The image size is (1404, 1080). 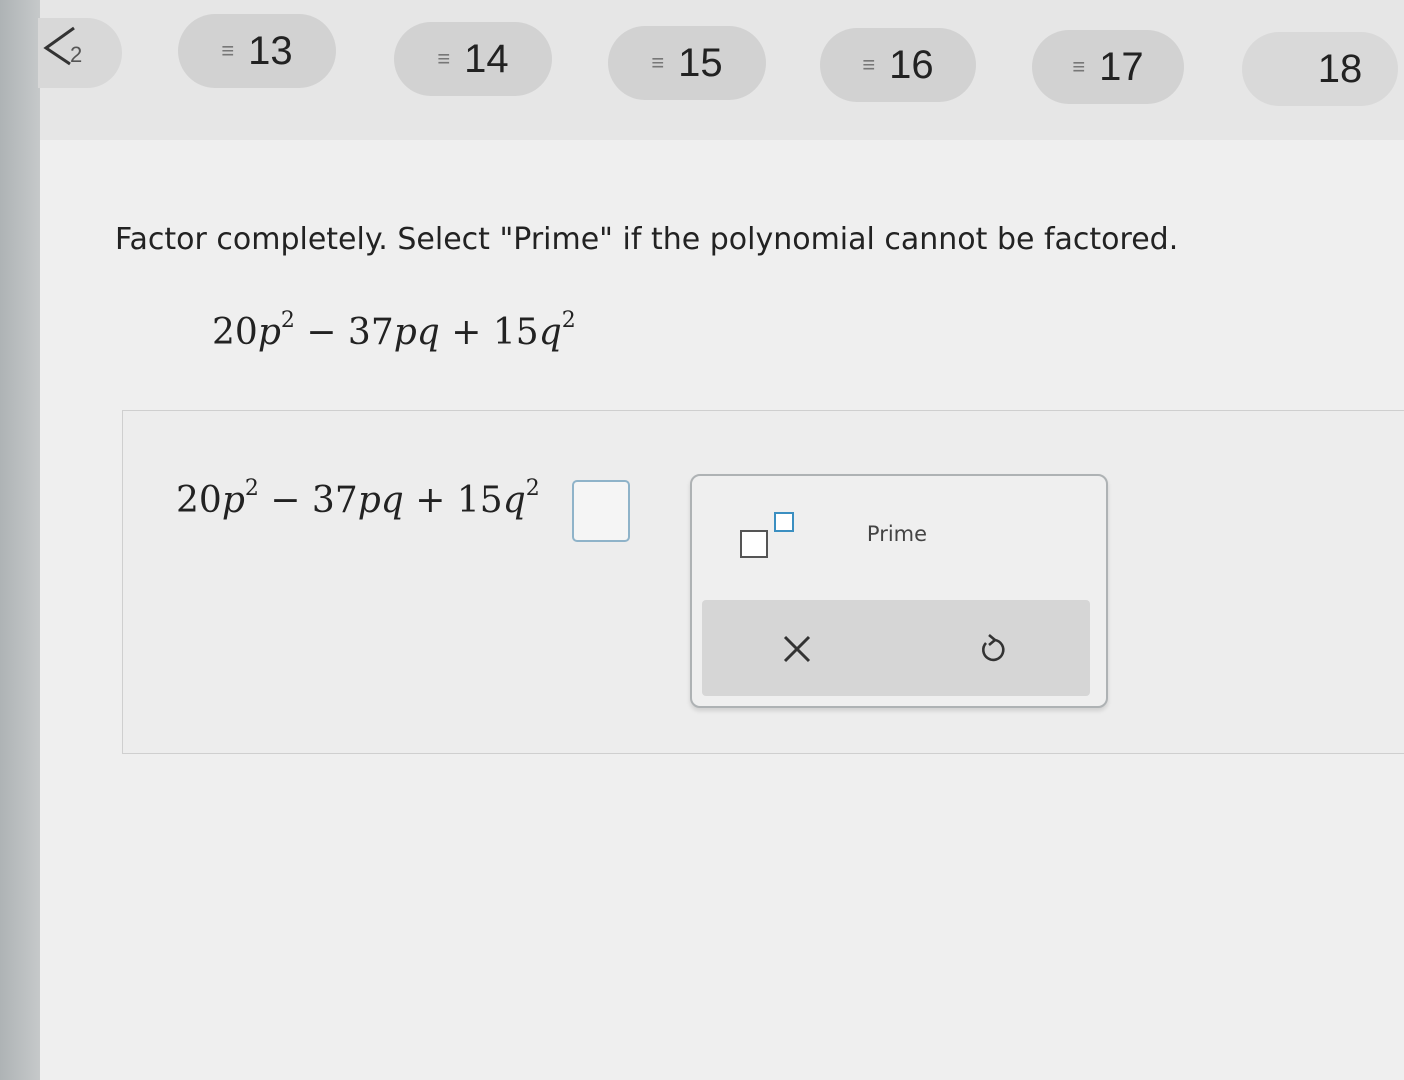 I want to click on close-icon, so click(x=797, y=649).